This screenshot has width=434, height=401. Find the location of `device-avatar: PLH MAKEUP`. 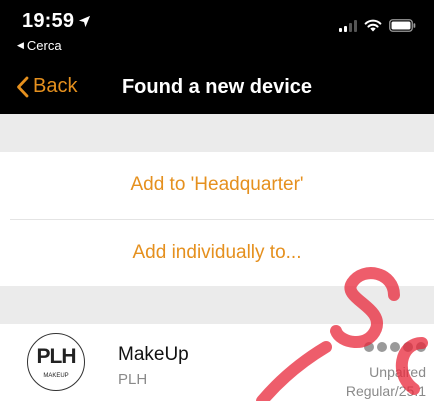

device-avatar: PLH MAKEUP is located at coordinates (56, 362).